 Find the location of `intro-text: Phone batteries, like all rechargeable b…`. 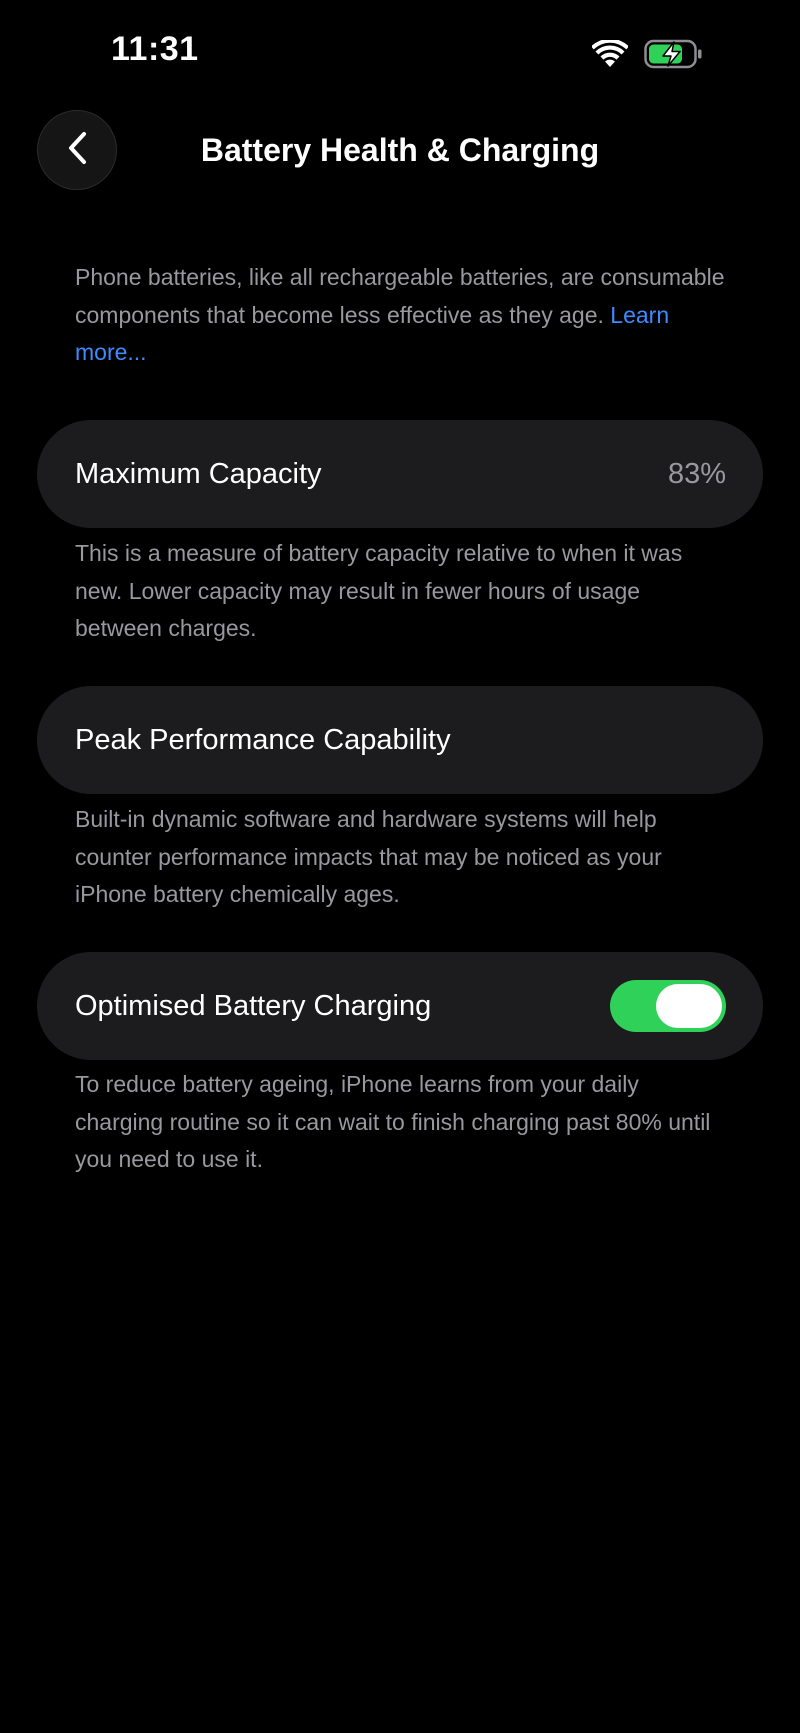

intro-text: Phone batteries, like all rechargeable b… is located at coordinates (400, 315).